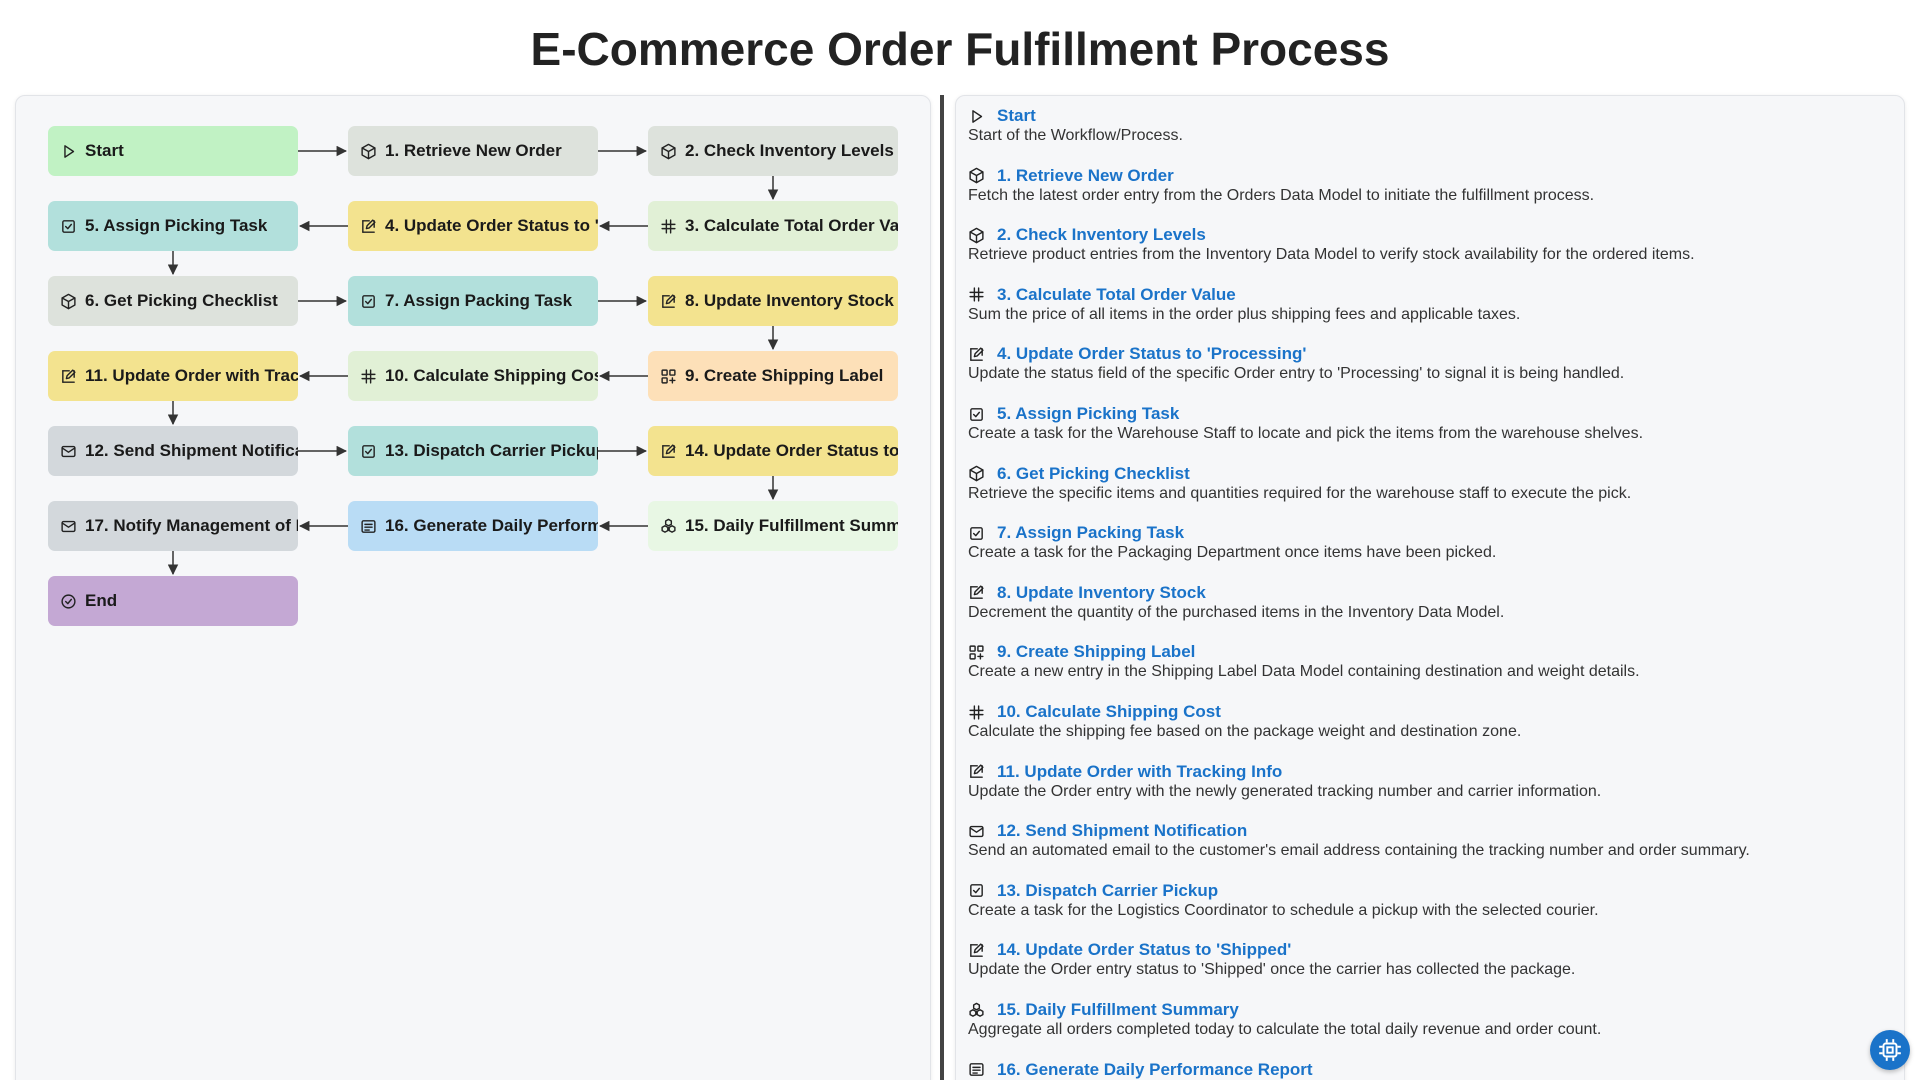 Image resolution: width=1920 pixels, height=1080 pixels. I want to click on node-label: 6. Get Picking Checklist, so click(181, 300).